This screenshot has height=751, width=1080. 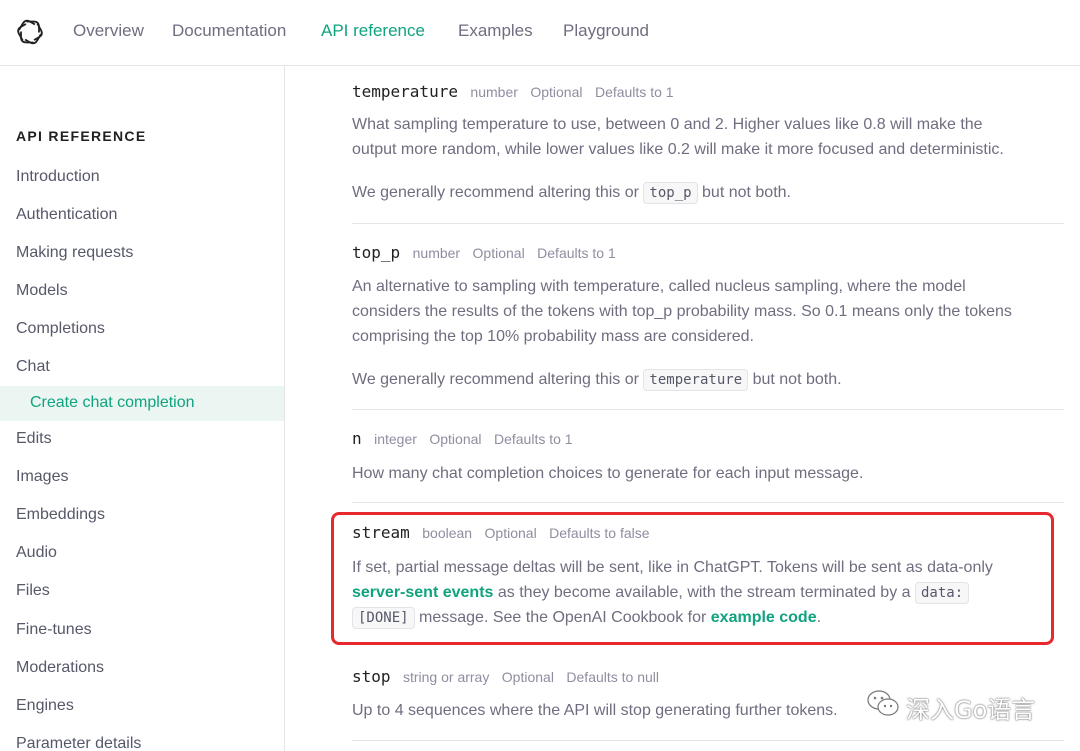 I want to click on nav-api-reference: API reference, so click(x=373, y=31).